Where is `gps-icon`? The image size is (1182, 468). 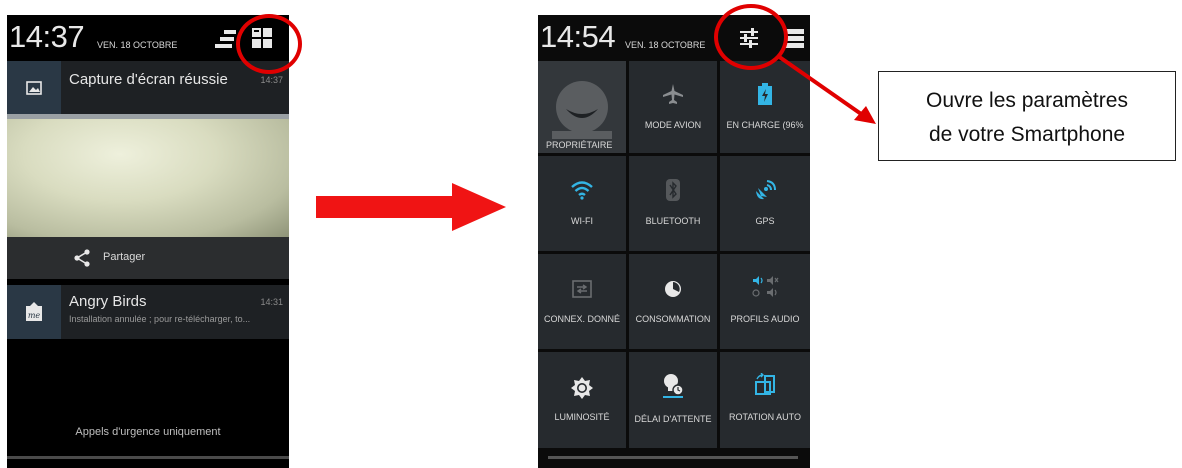
gps-icon is located at coordinates (766, 190).